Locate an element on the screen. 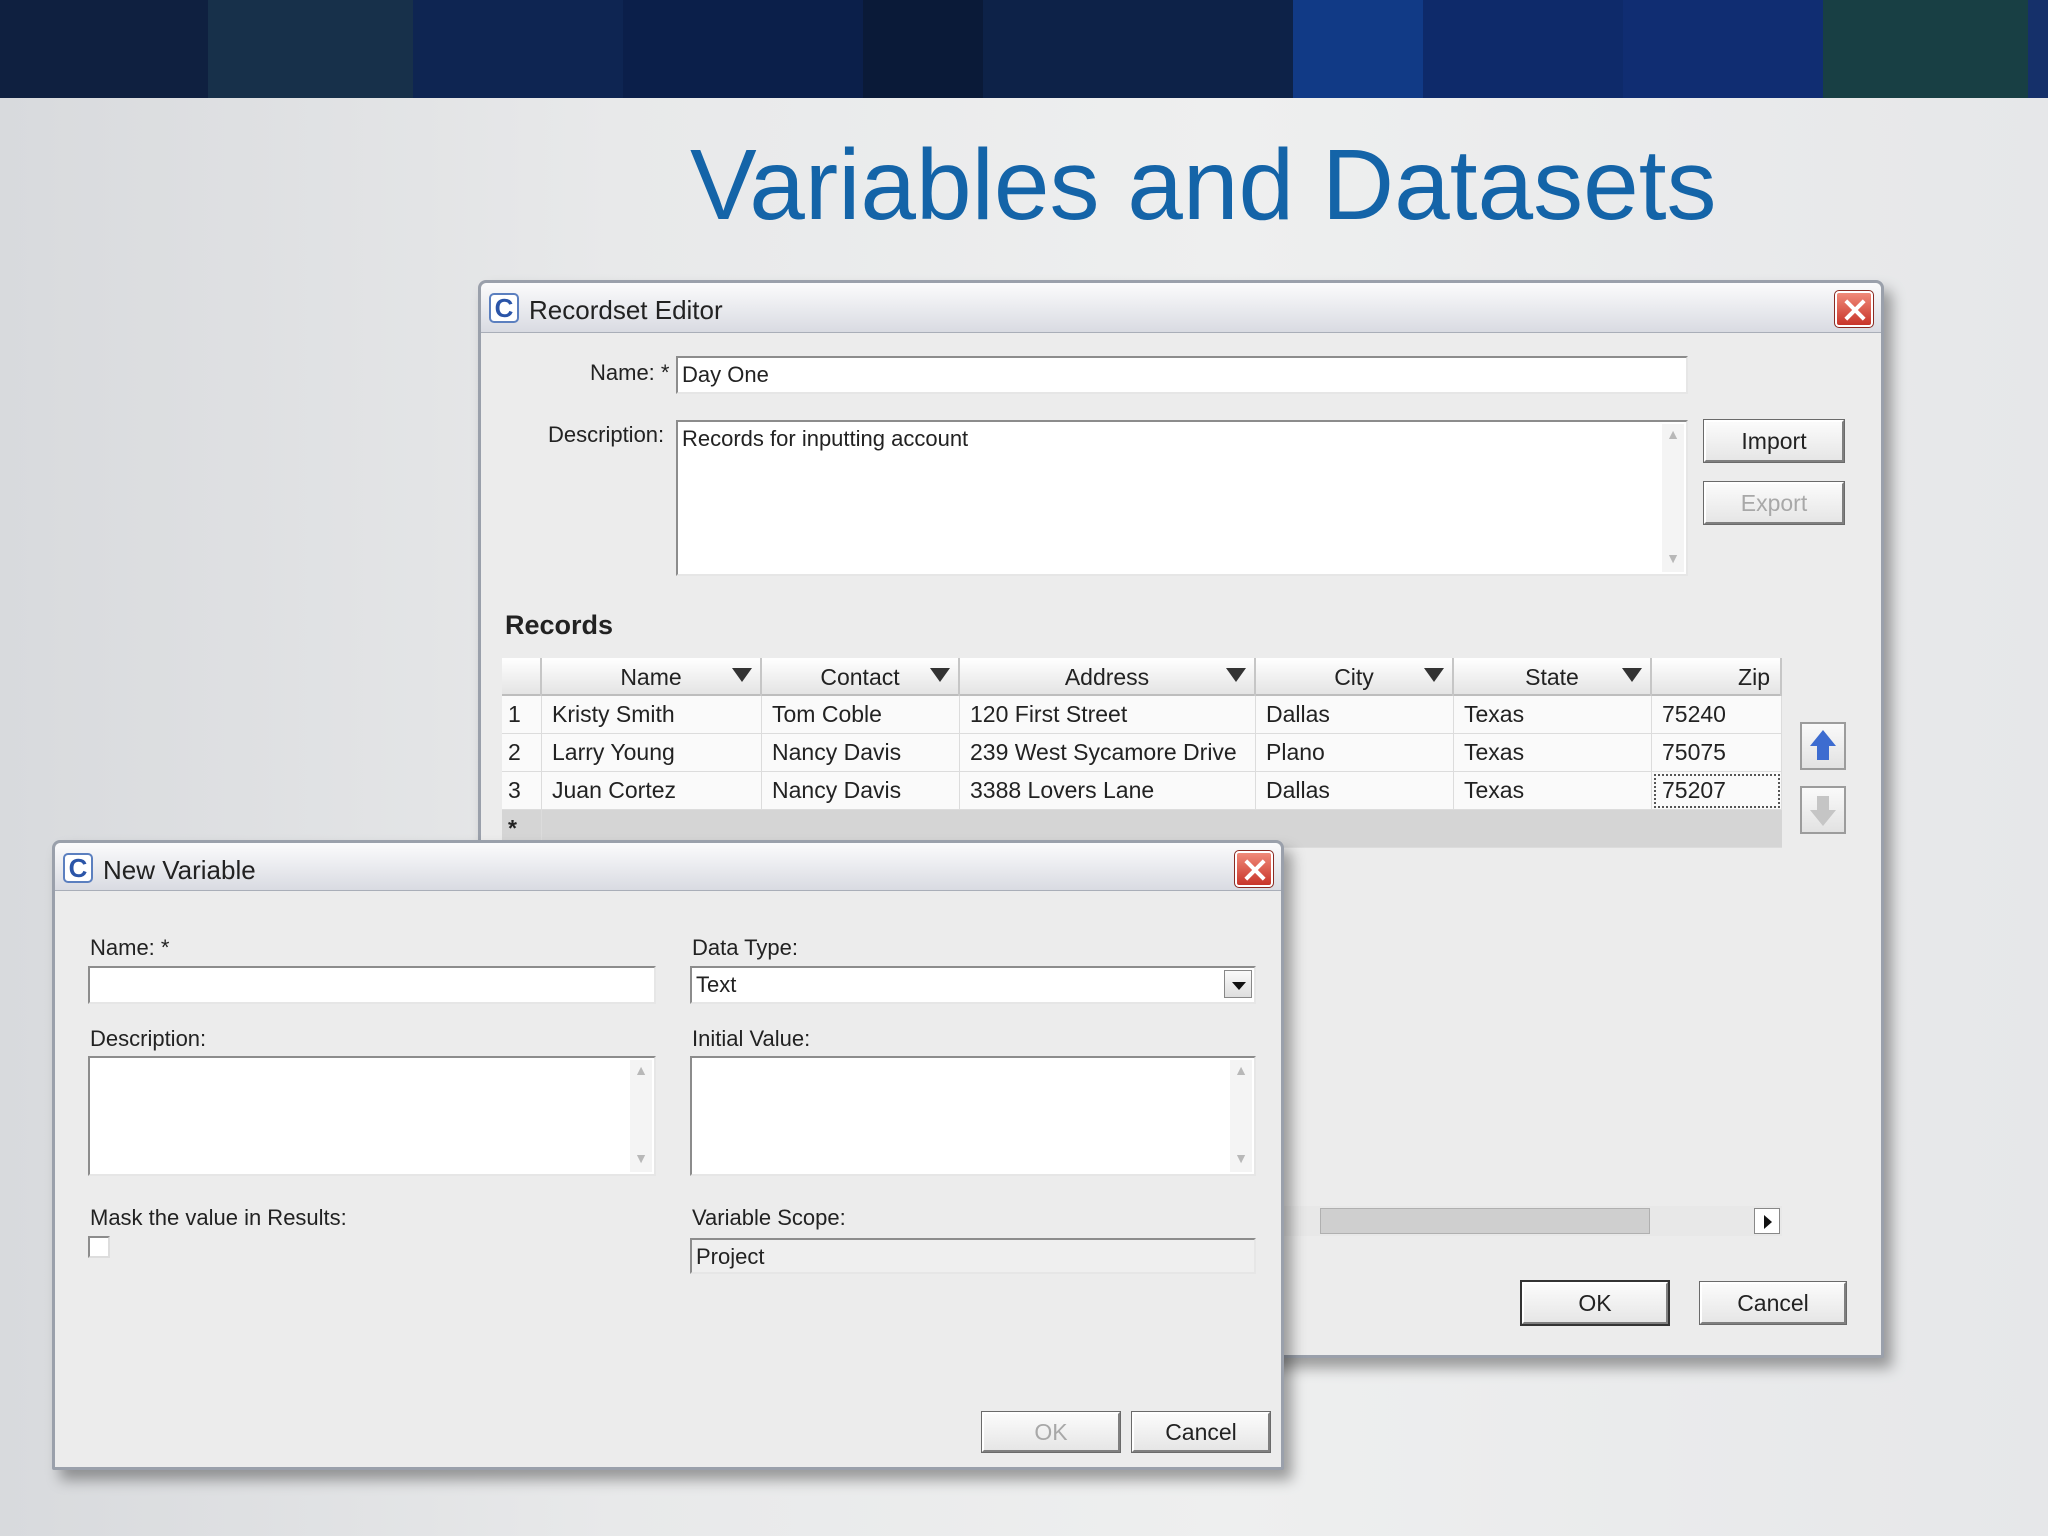 The height and width of the screenshot is (1536, 2048). row-number: 3 is located at coordinates (522, 791).